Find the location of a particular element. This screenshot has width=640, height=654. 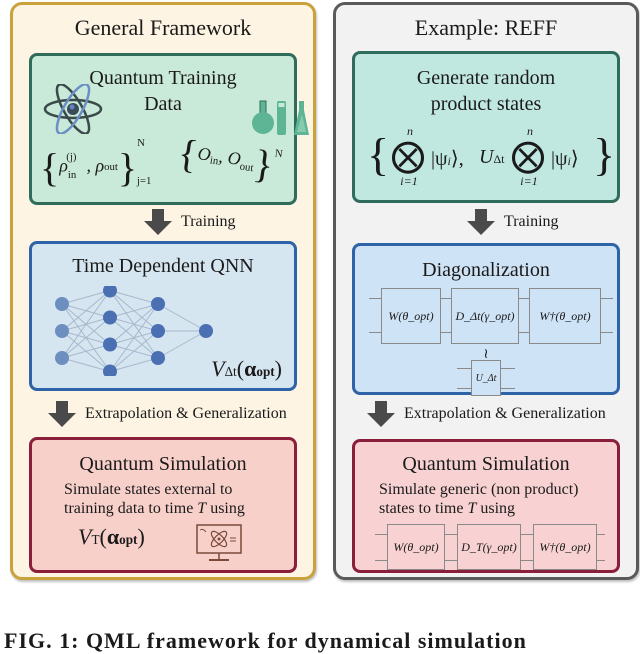

simulation-operator: VT(αopt) is located at coordinates (111, 536).